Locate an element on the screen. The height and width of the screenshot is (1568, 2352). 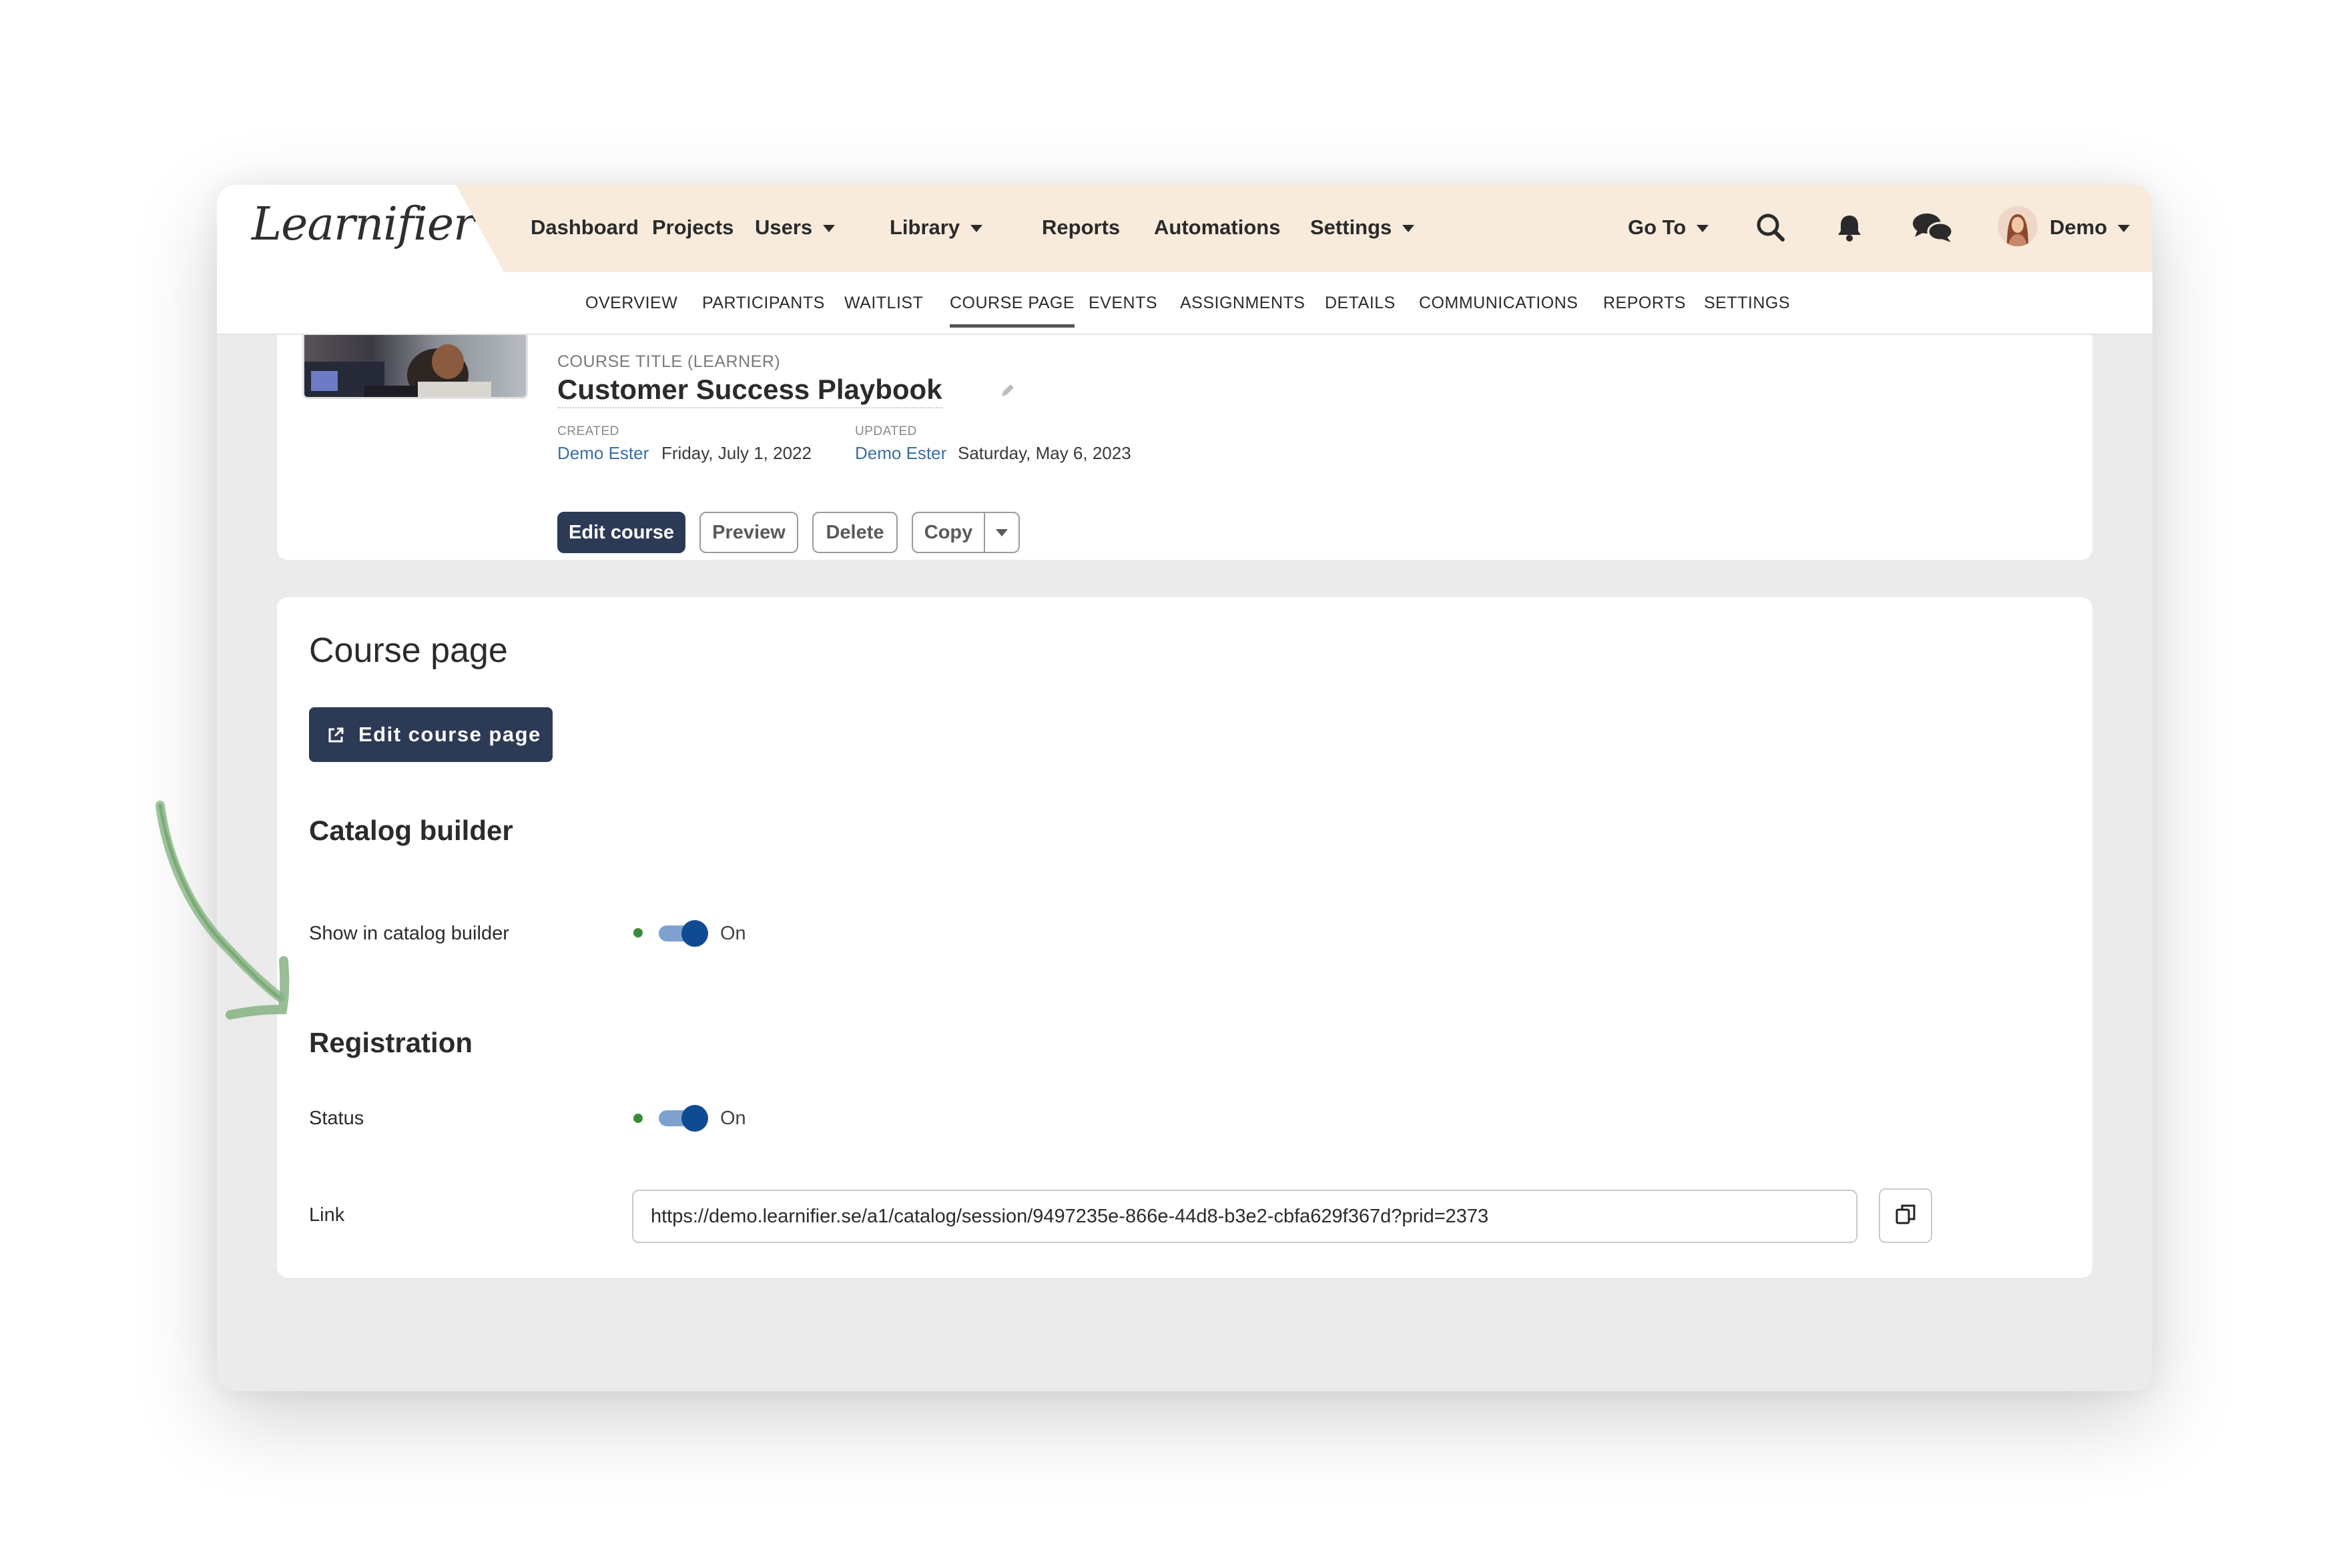
copy-button: Copy is located at coordinates (948, 533).